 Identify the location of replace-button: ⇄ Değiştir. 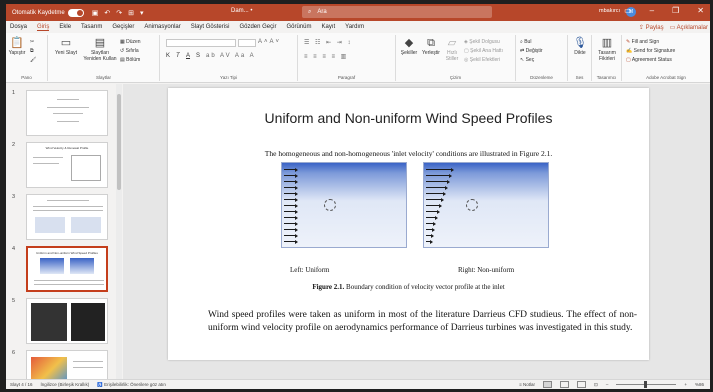
(531, 51).